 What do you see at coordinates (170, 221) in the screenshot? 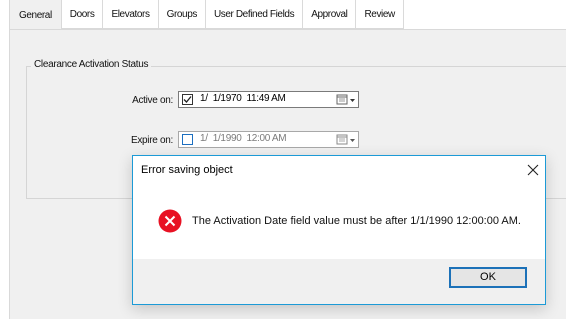
I see `error-icon` at bounding box center [170, 221].